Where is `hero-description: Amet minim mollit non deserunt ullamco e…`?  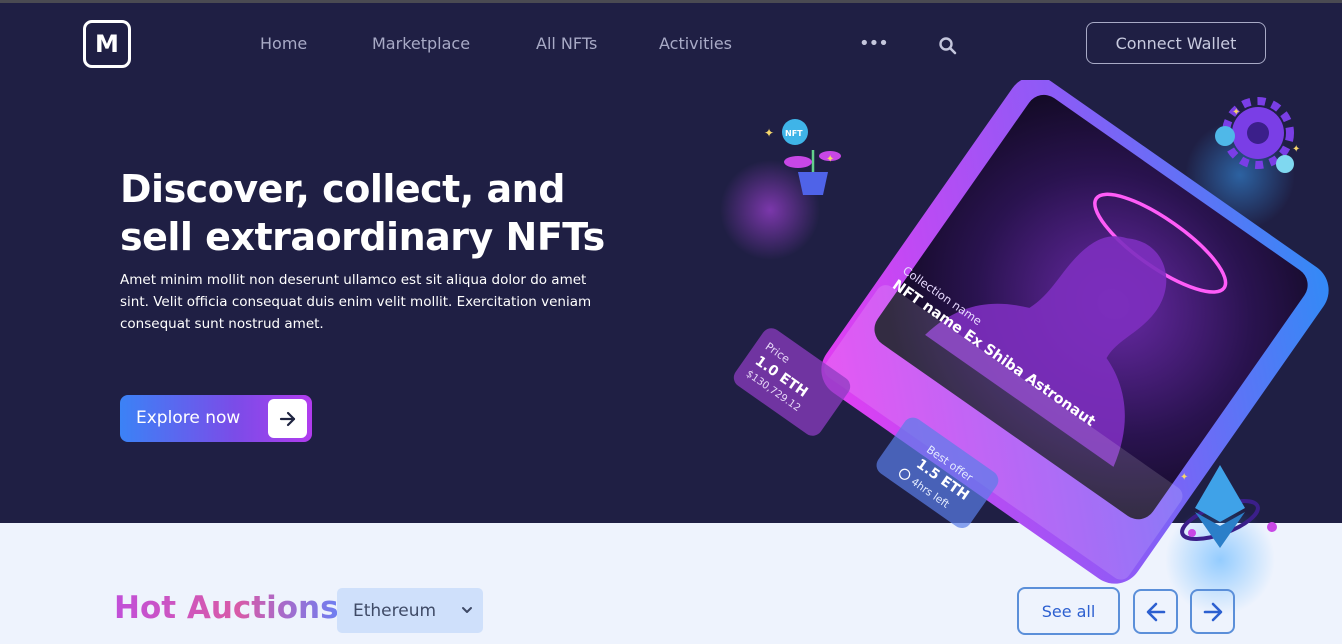 hero-description: Amet minim mollit non deserunt ullamco e… is located at coordinates (356, 302).